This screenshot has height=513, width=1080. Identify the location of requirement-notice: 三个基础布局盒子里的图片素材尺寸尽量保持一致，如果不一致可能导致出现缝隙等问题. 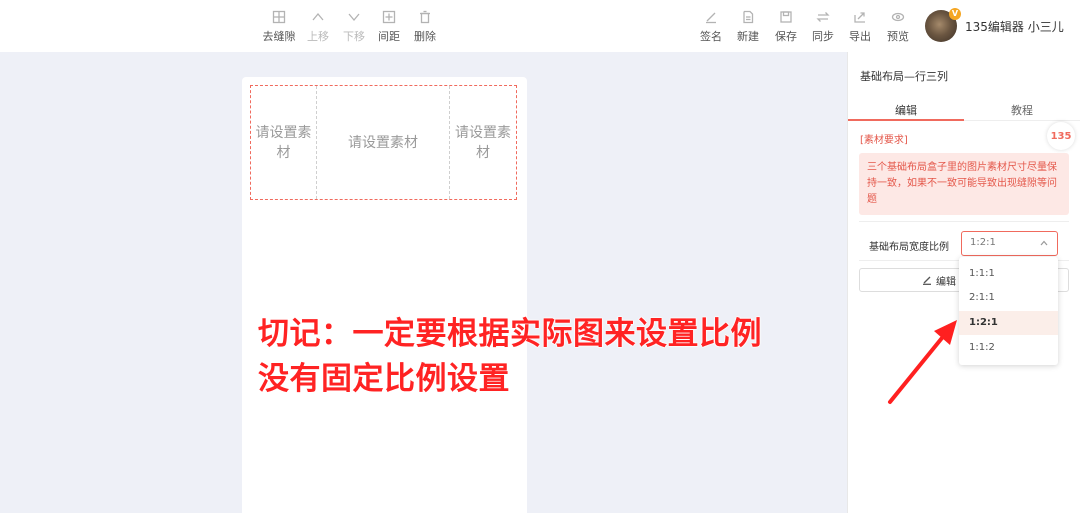
(964, 184).